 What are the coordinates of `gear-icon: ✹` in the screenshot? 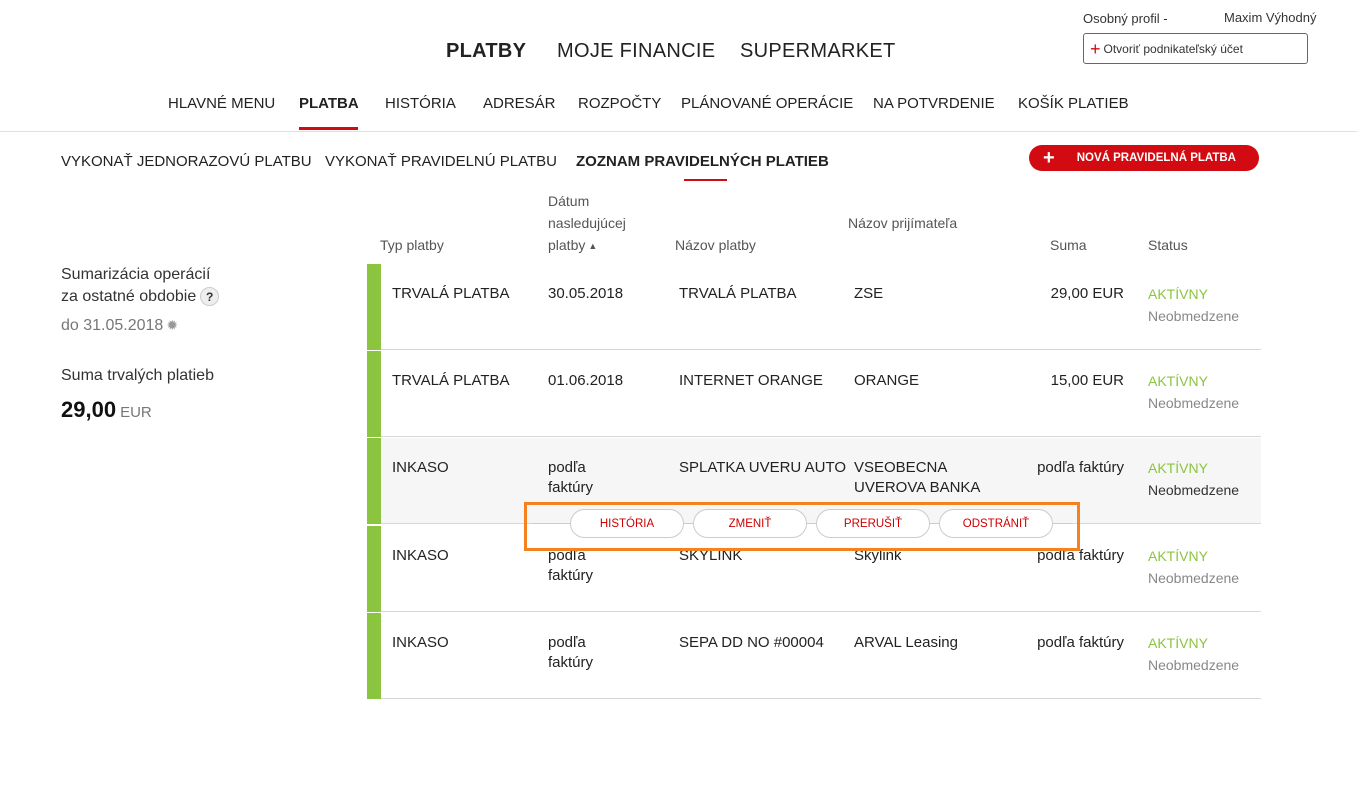 It's located at (172, 325).